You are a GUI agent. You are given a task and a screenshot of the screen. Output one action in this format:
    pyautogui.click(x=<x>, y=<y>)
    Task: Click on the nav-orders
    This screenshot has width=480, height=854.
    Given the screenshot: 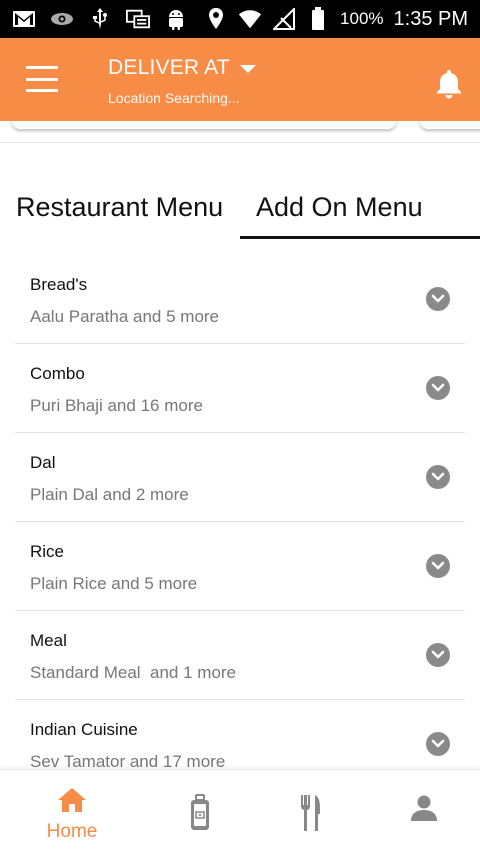 What is the action you would take?
    pyautogui.click(x=200, y=812)
    